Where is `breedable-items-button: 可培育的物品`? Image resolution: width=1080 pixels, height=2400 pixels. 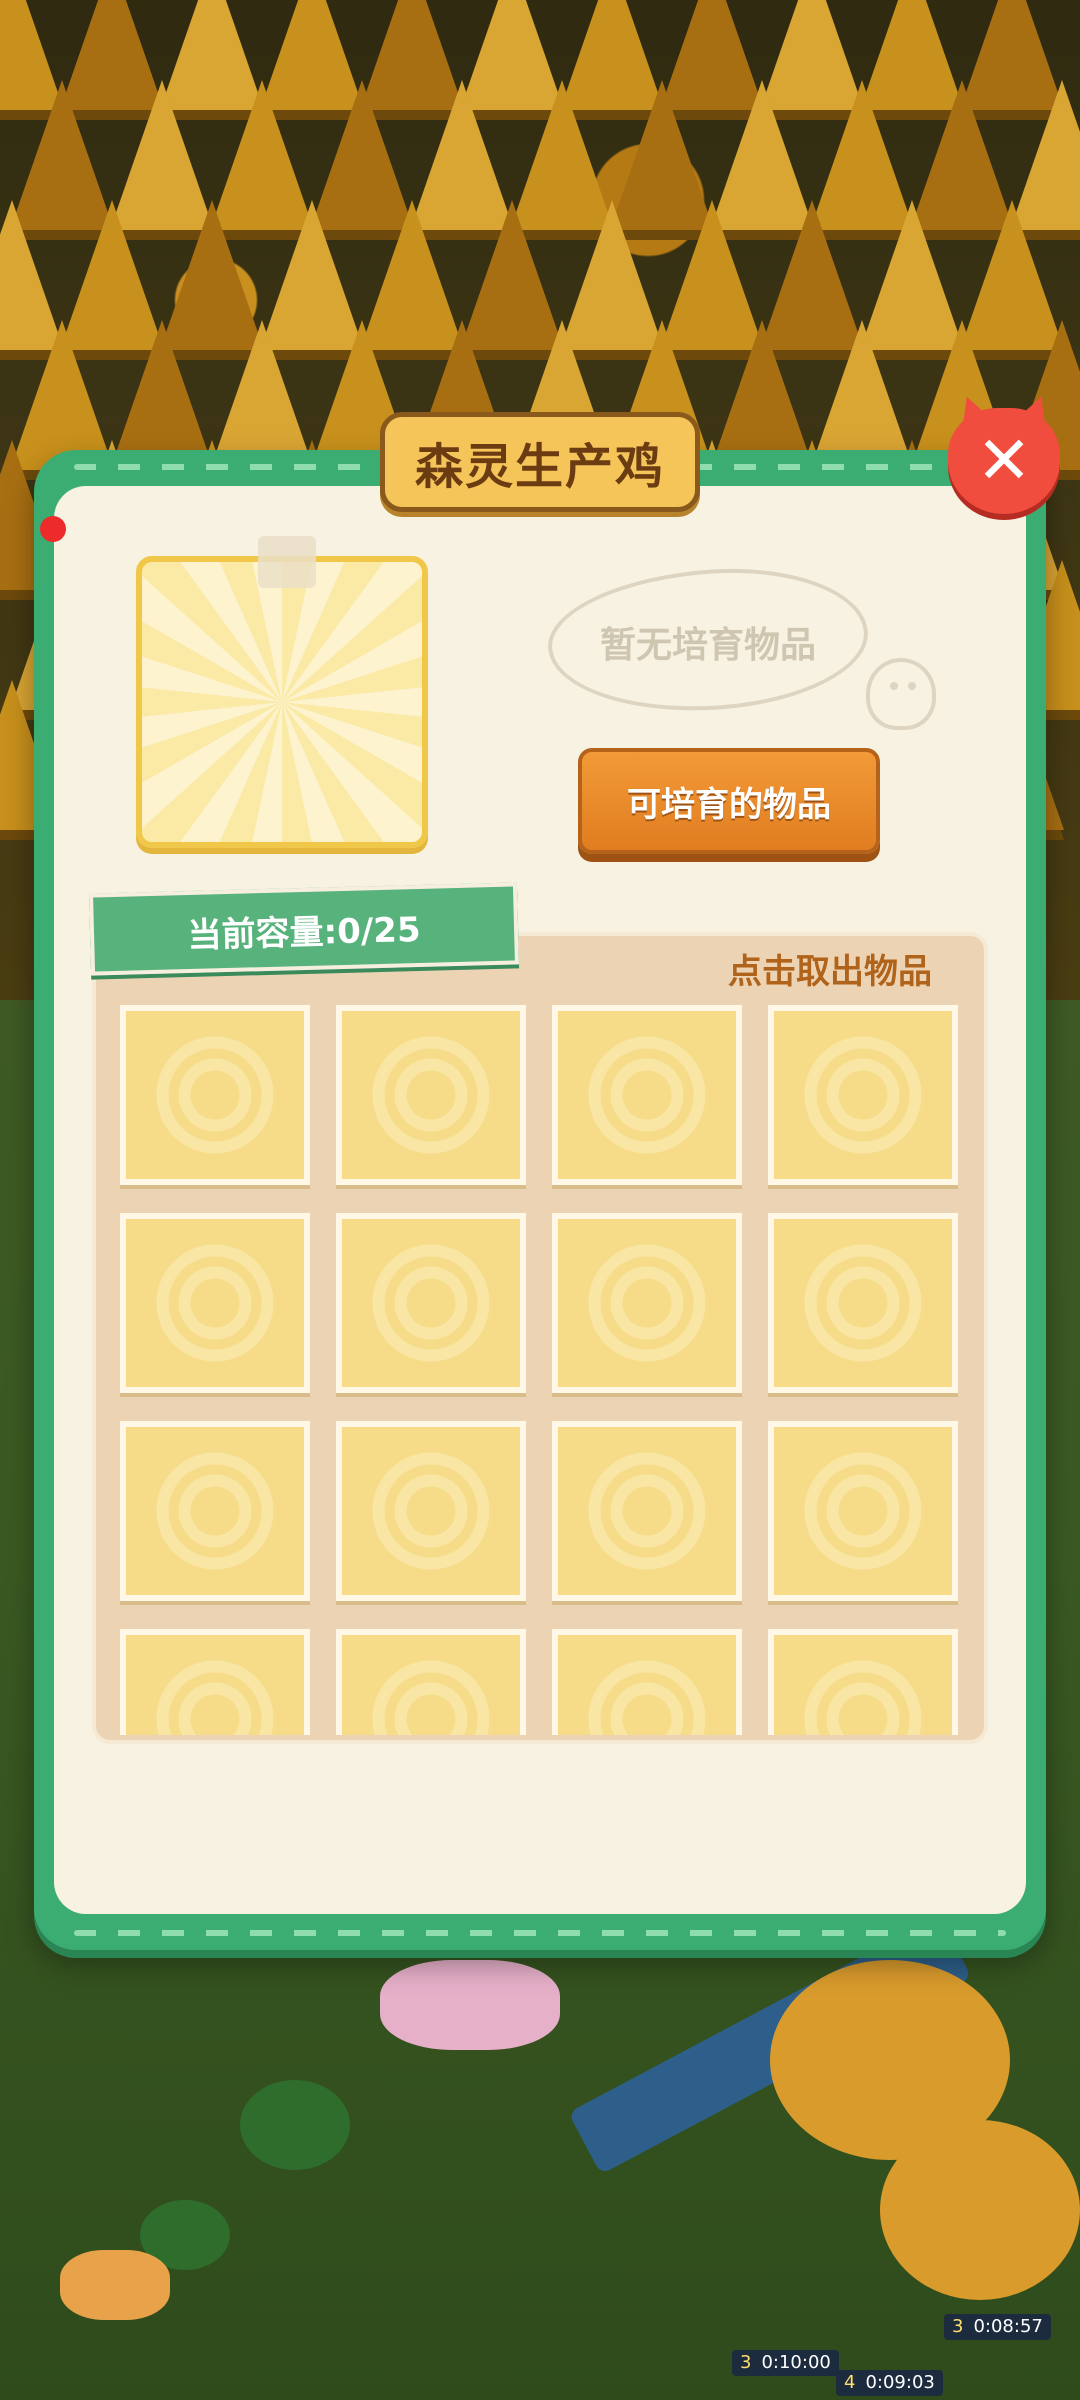 breedable-items-button: 可培育的物品 is located at coordinates (729, 801).